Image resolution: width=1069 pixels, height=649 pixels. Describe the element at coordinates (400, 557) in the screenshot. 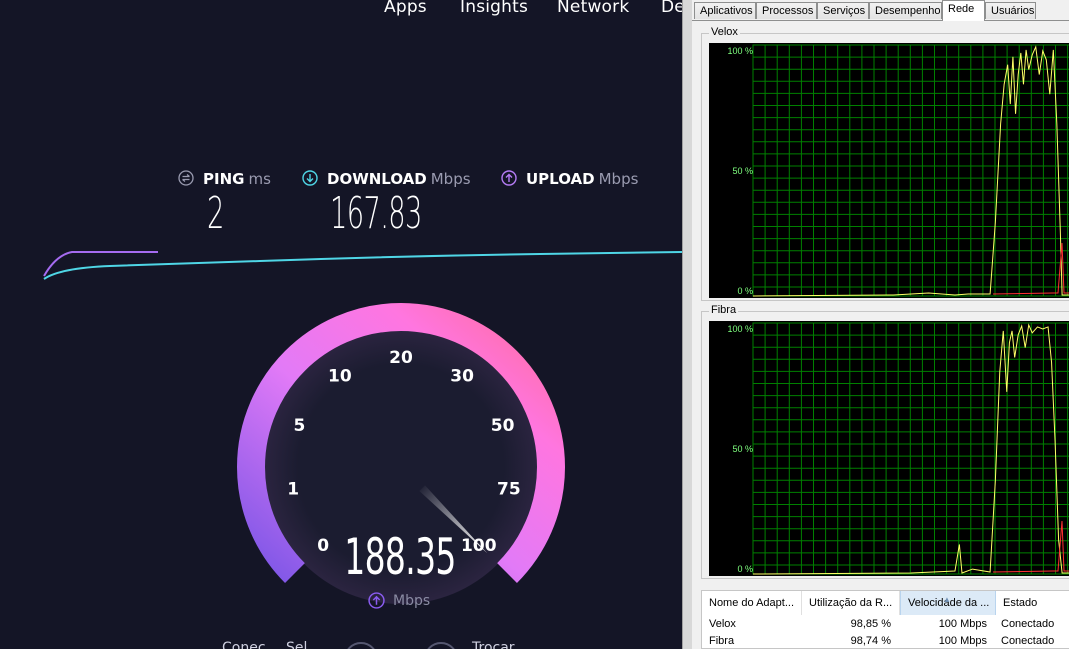

I see `current-speed-value: 188.35` at that location.